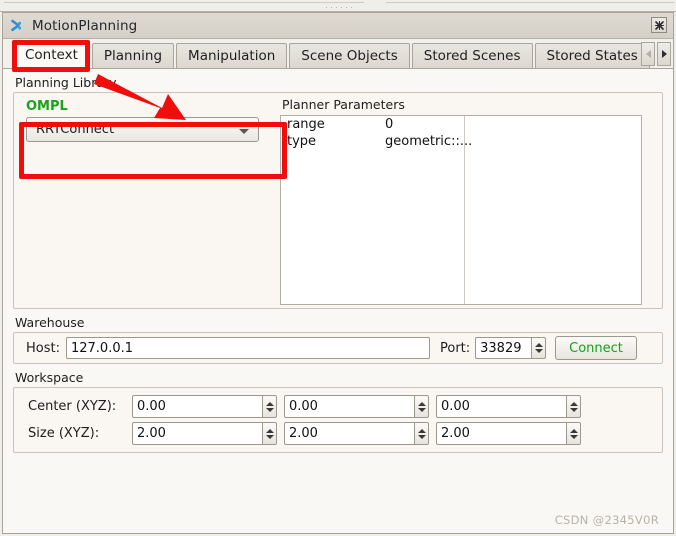 The width and height of the screenshot is (676, 536). I want to click on tab-context: Context, so click(51, 55).